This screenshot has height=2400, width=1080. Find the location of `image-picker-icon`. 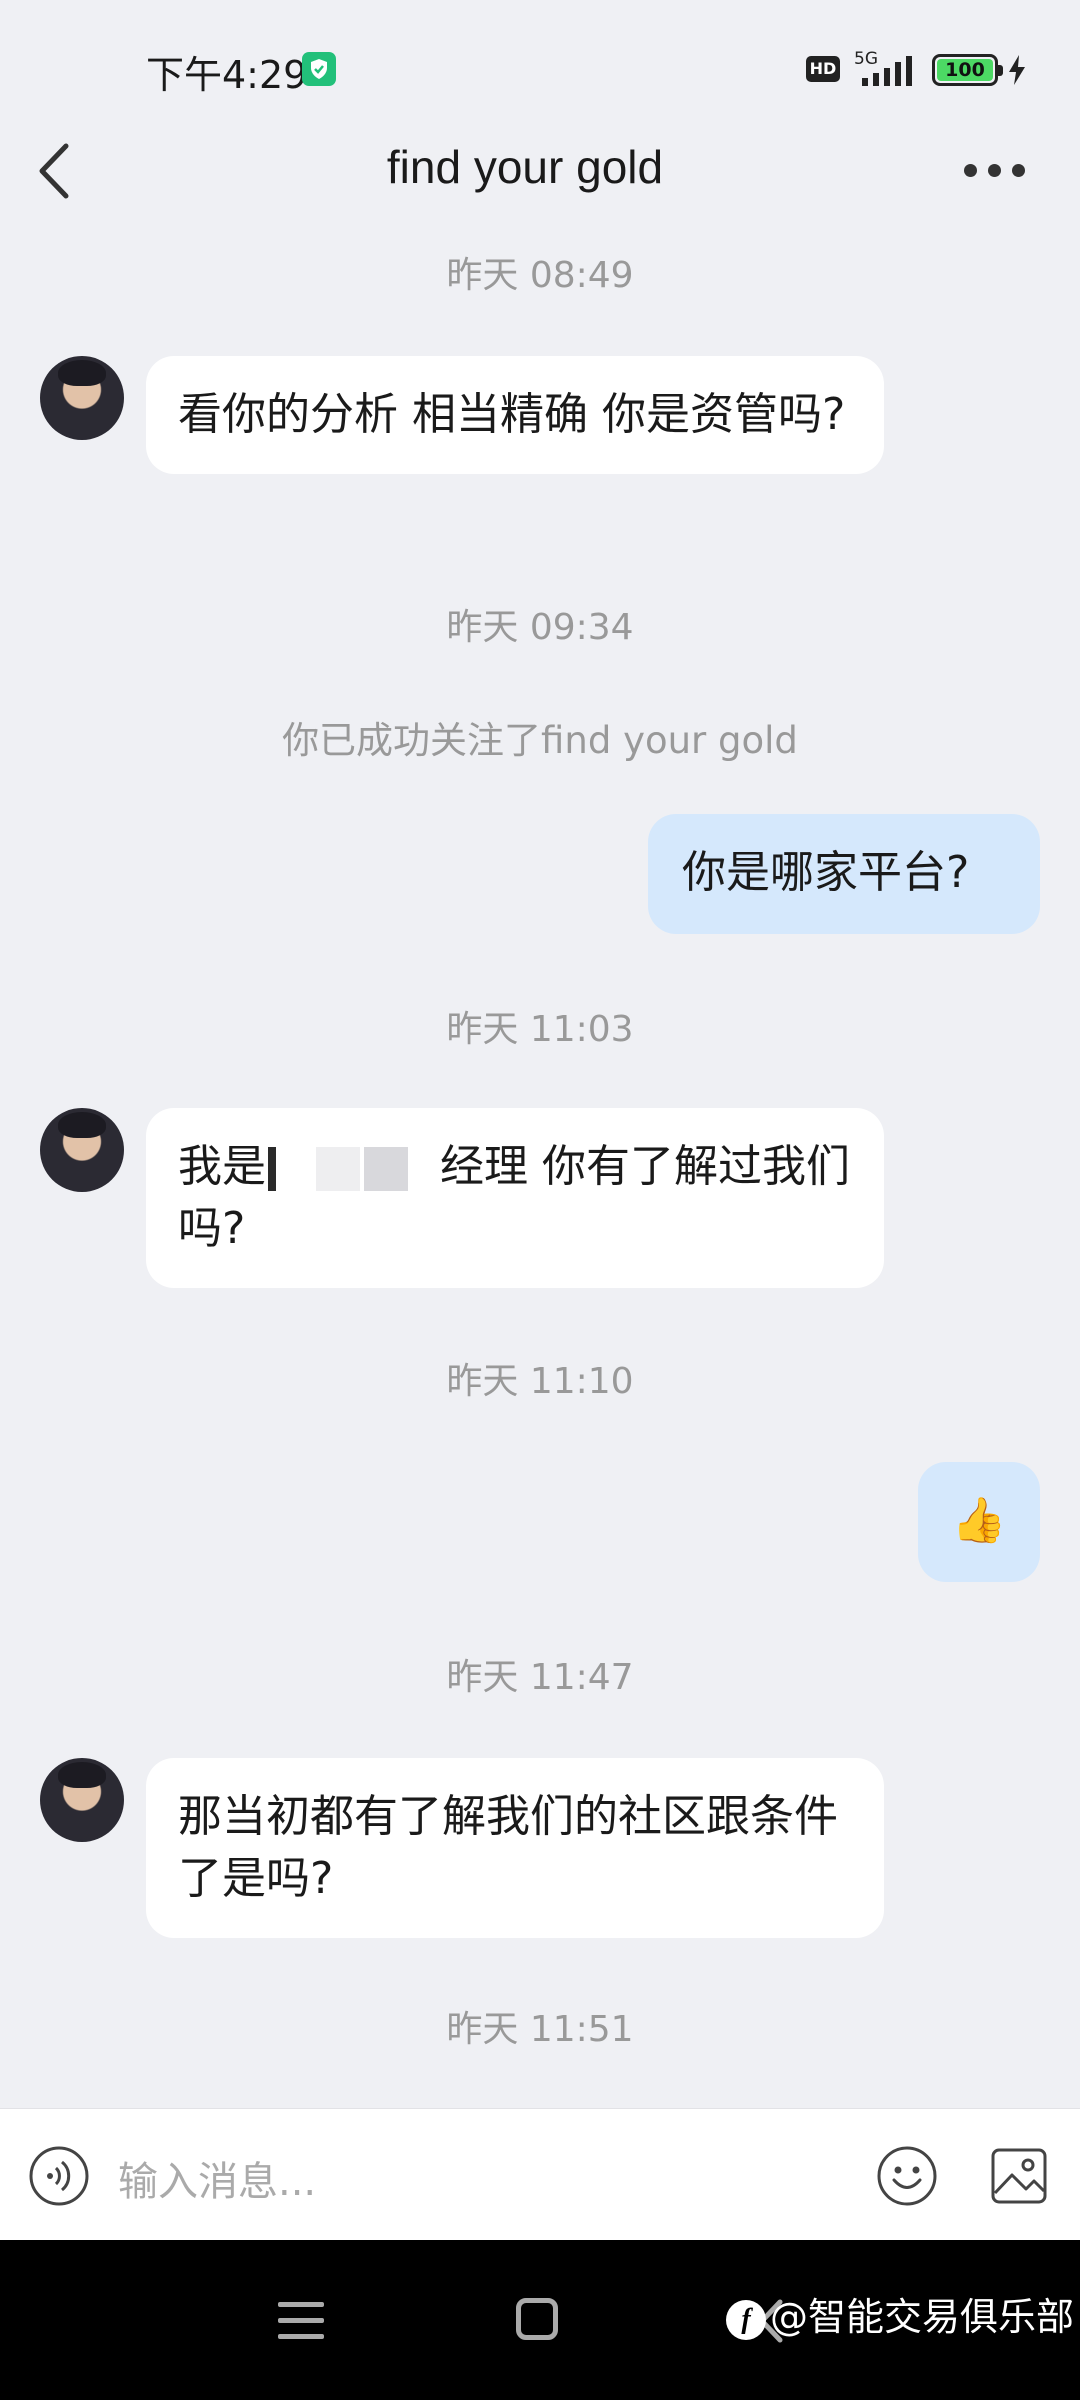

image-picker-icon is located at coordinates (1019, 2176).